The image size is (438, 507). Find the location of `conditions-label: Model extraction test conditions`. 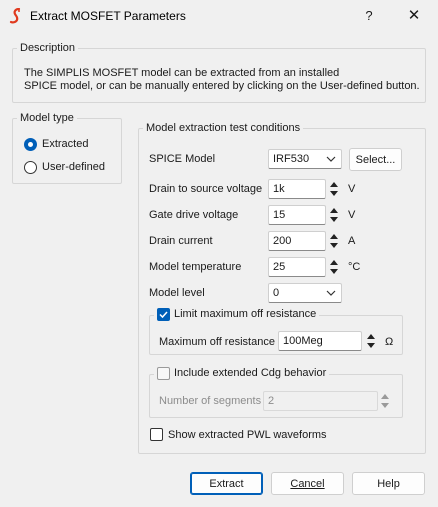

conditions-label: Model extraction test conditions is located at coordinates (223, 128).